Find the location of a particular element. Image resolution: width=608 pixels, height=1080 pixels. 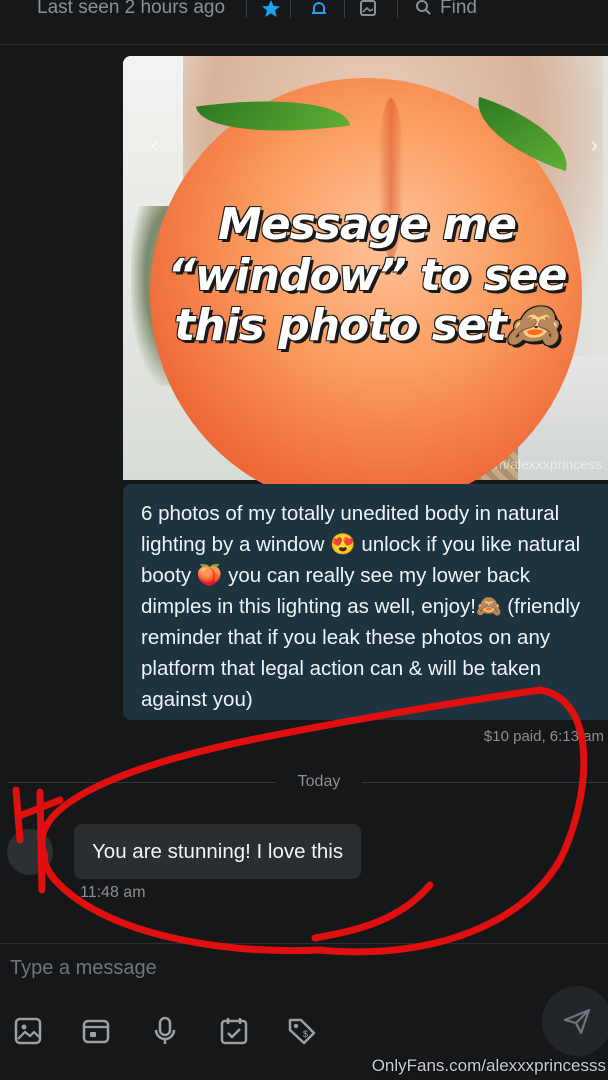

avatar is located at coordinates (30, 852).